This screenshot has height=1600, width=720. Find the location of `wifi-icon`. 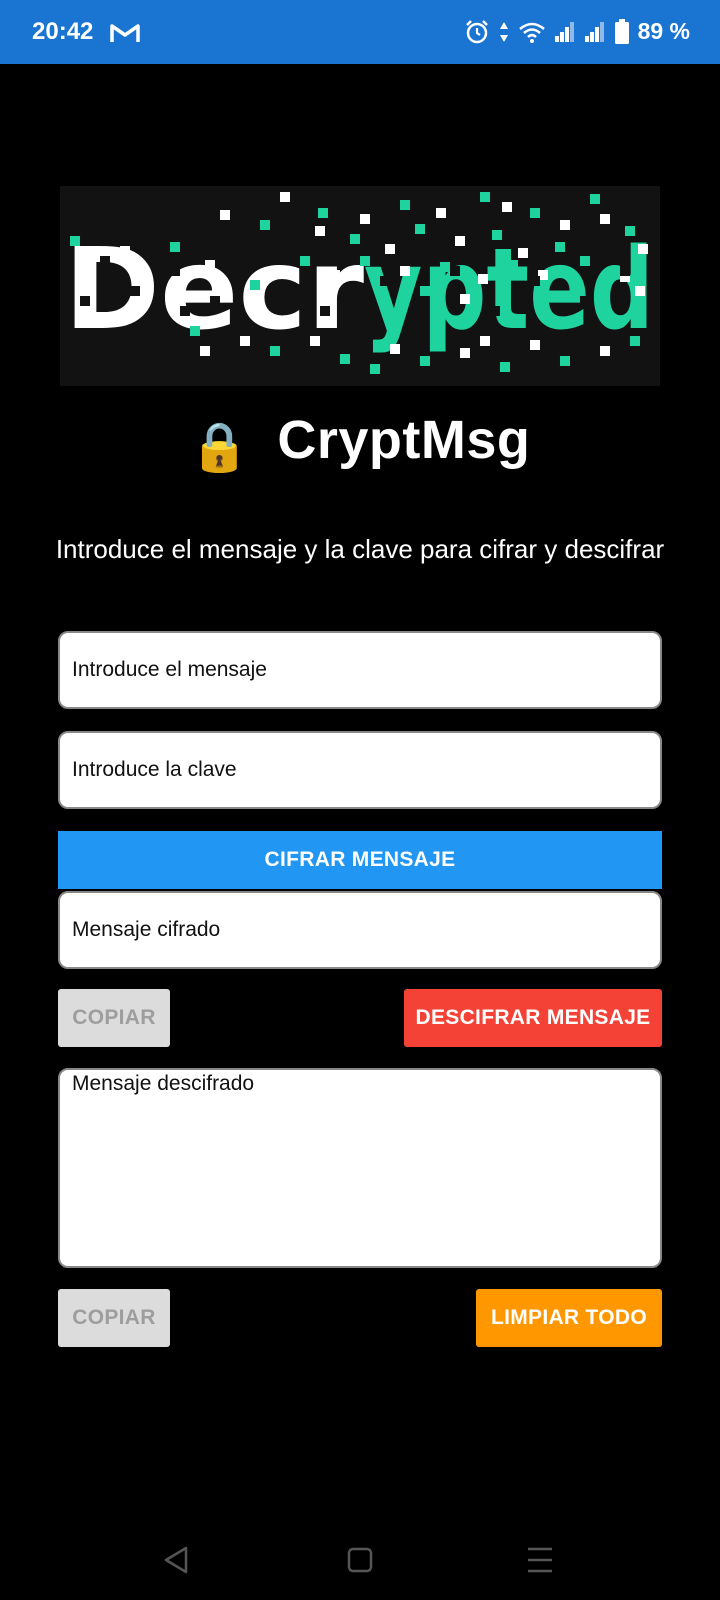

wifi-icon is located at coordinates (531, 32).